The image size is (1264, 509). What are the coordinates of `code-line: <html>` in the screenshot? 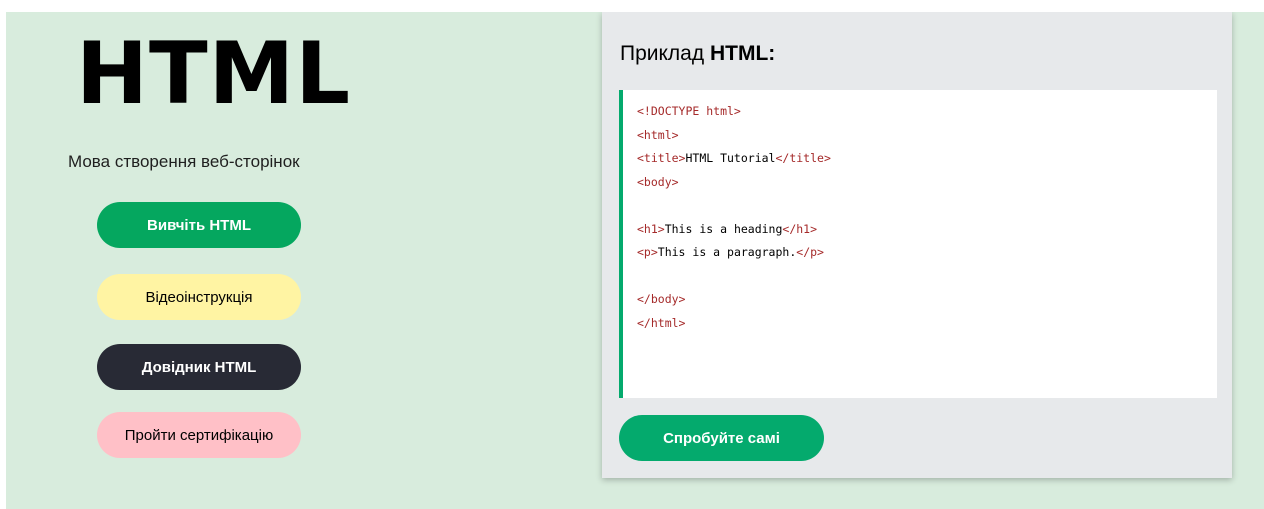 It's located at (734, 136).